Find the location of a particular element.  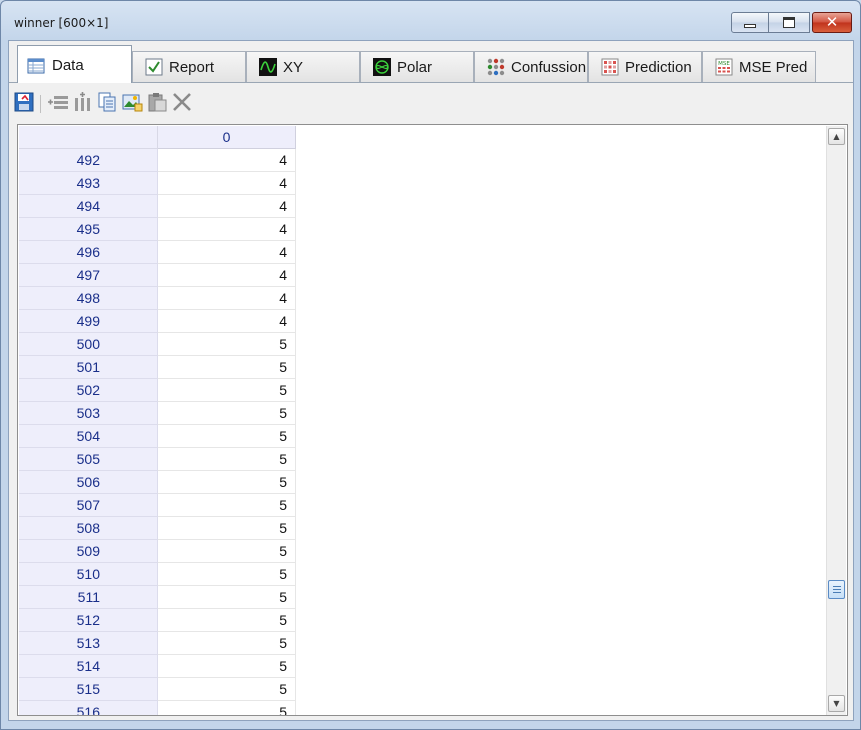

row-header: 494 is located at coordinates (88, 206).